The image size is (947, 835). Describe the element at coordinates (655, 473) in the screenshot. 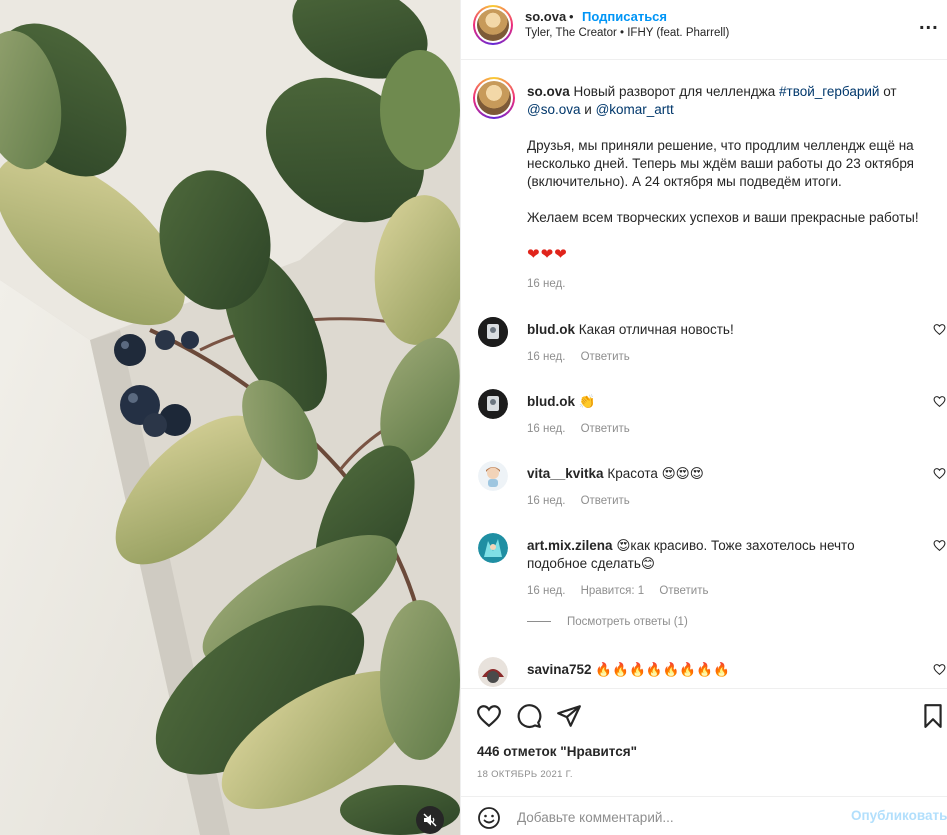

I see `comment-body: Красота 😍😍😍` at that location.